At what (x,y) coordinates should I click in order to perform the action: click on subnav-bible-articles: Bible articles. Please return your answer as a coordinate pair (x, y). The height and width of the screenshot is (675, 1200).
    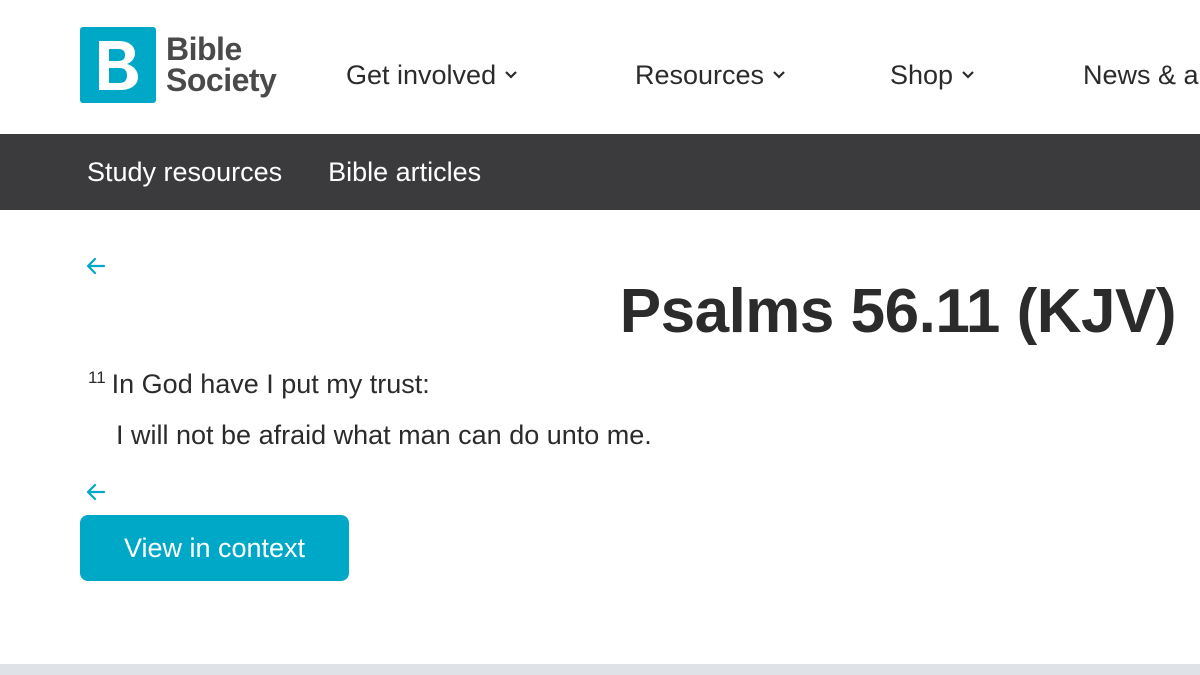
    Looking at the image, I should click on (404, 172).